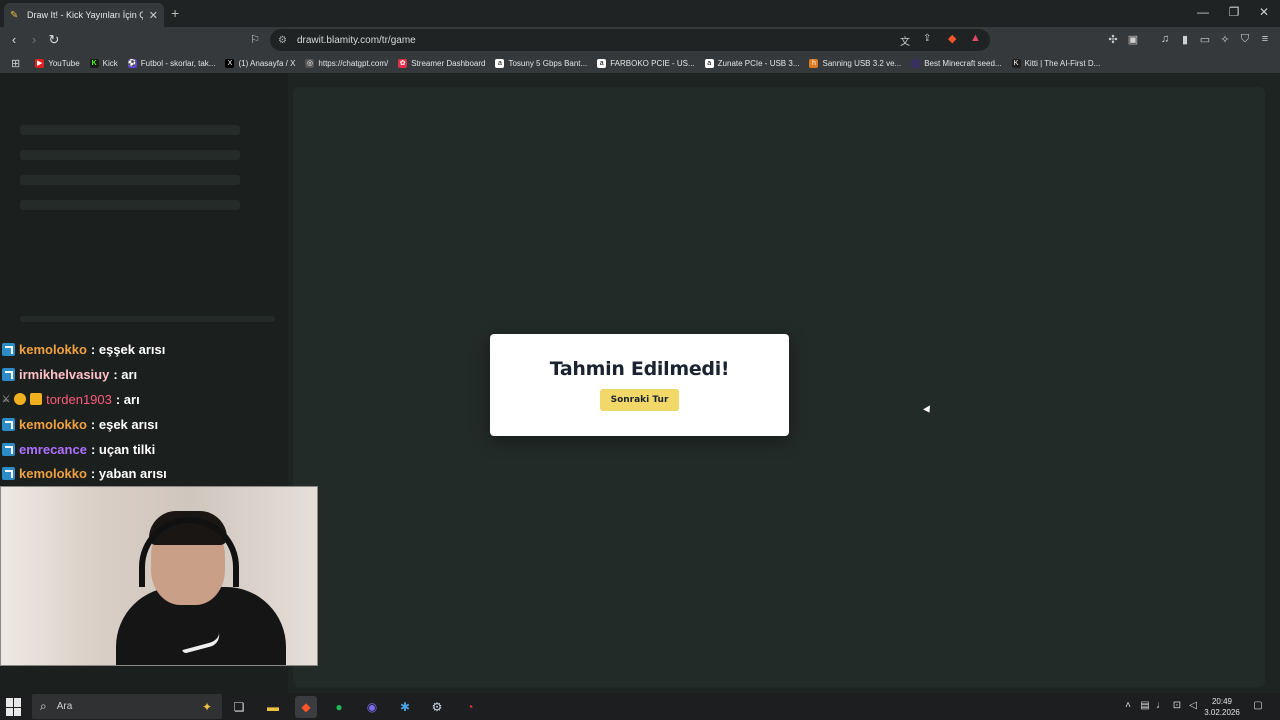 This screenshot has height=720, width=1280. What do you see at coordinates (94, 63) in the screenshot?
I see `kick-icon: K` at bounding box center [94, 63].